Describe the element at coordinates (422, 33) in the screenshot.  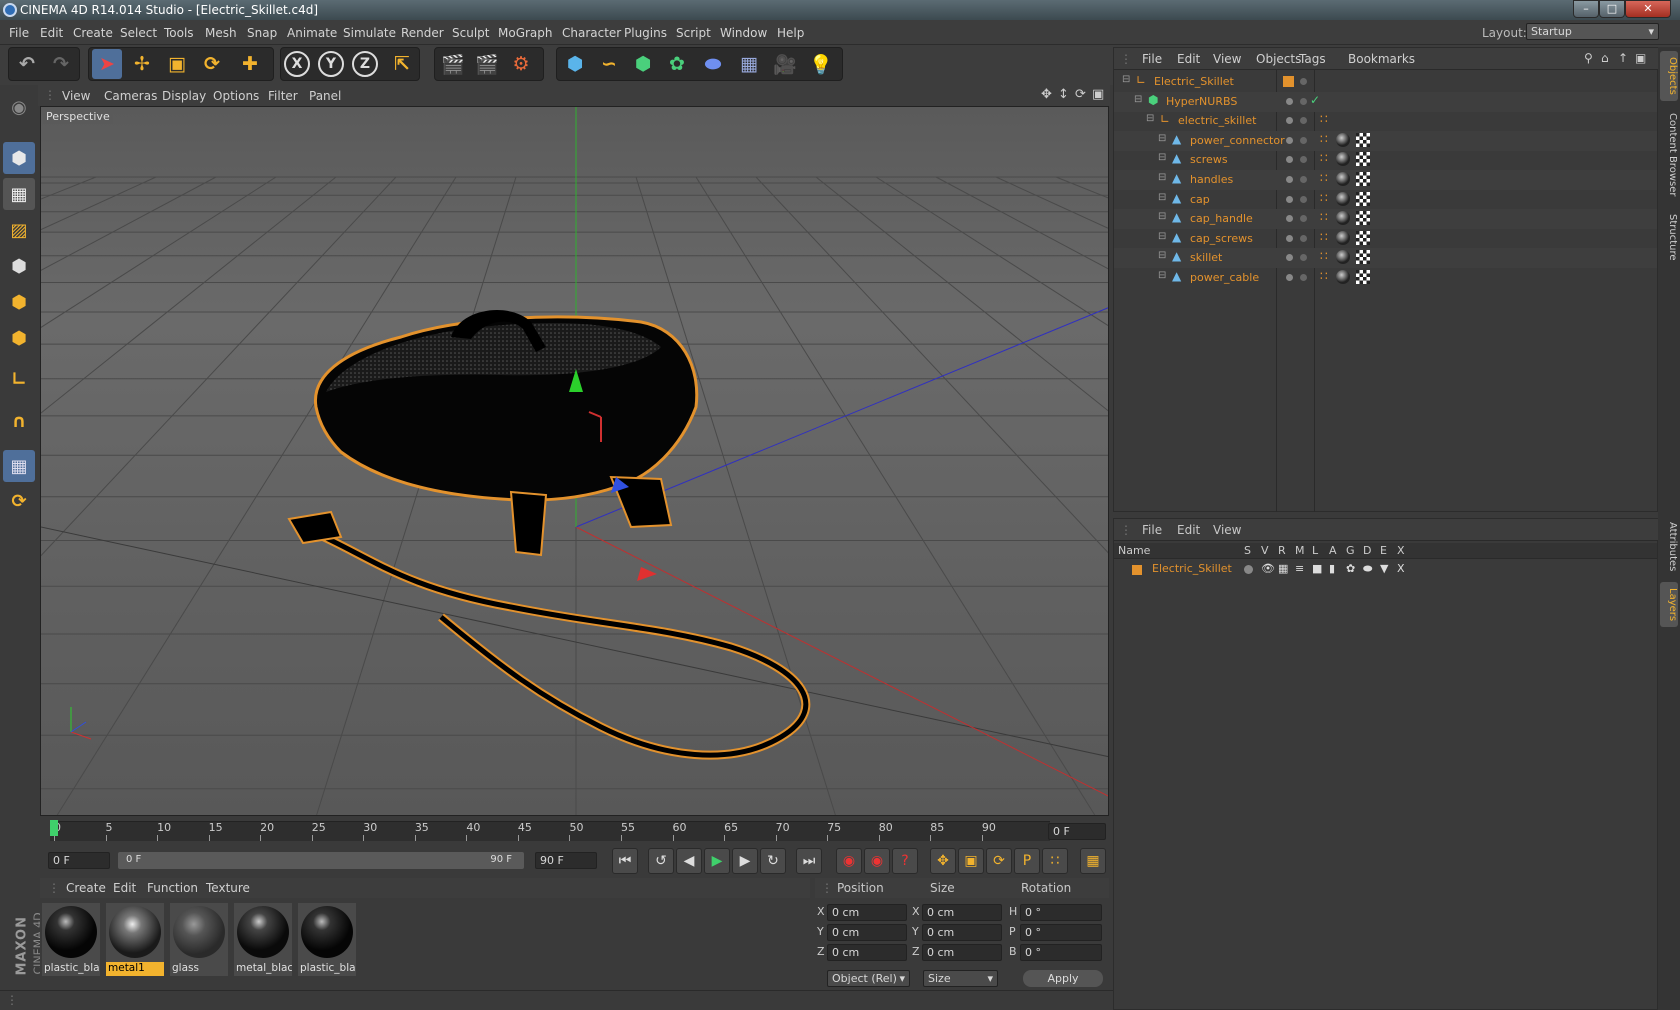
I see `menu-render: Render` at that location.